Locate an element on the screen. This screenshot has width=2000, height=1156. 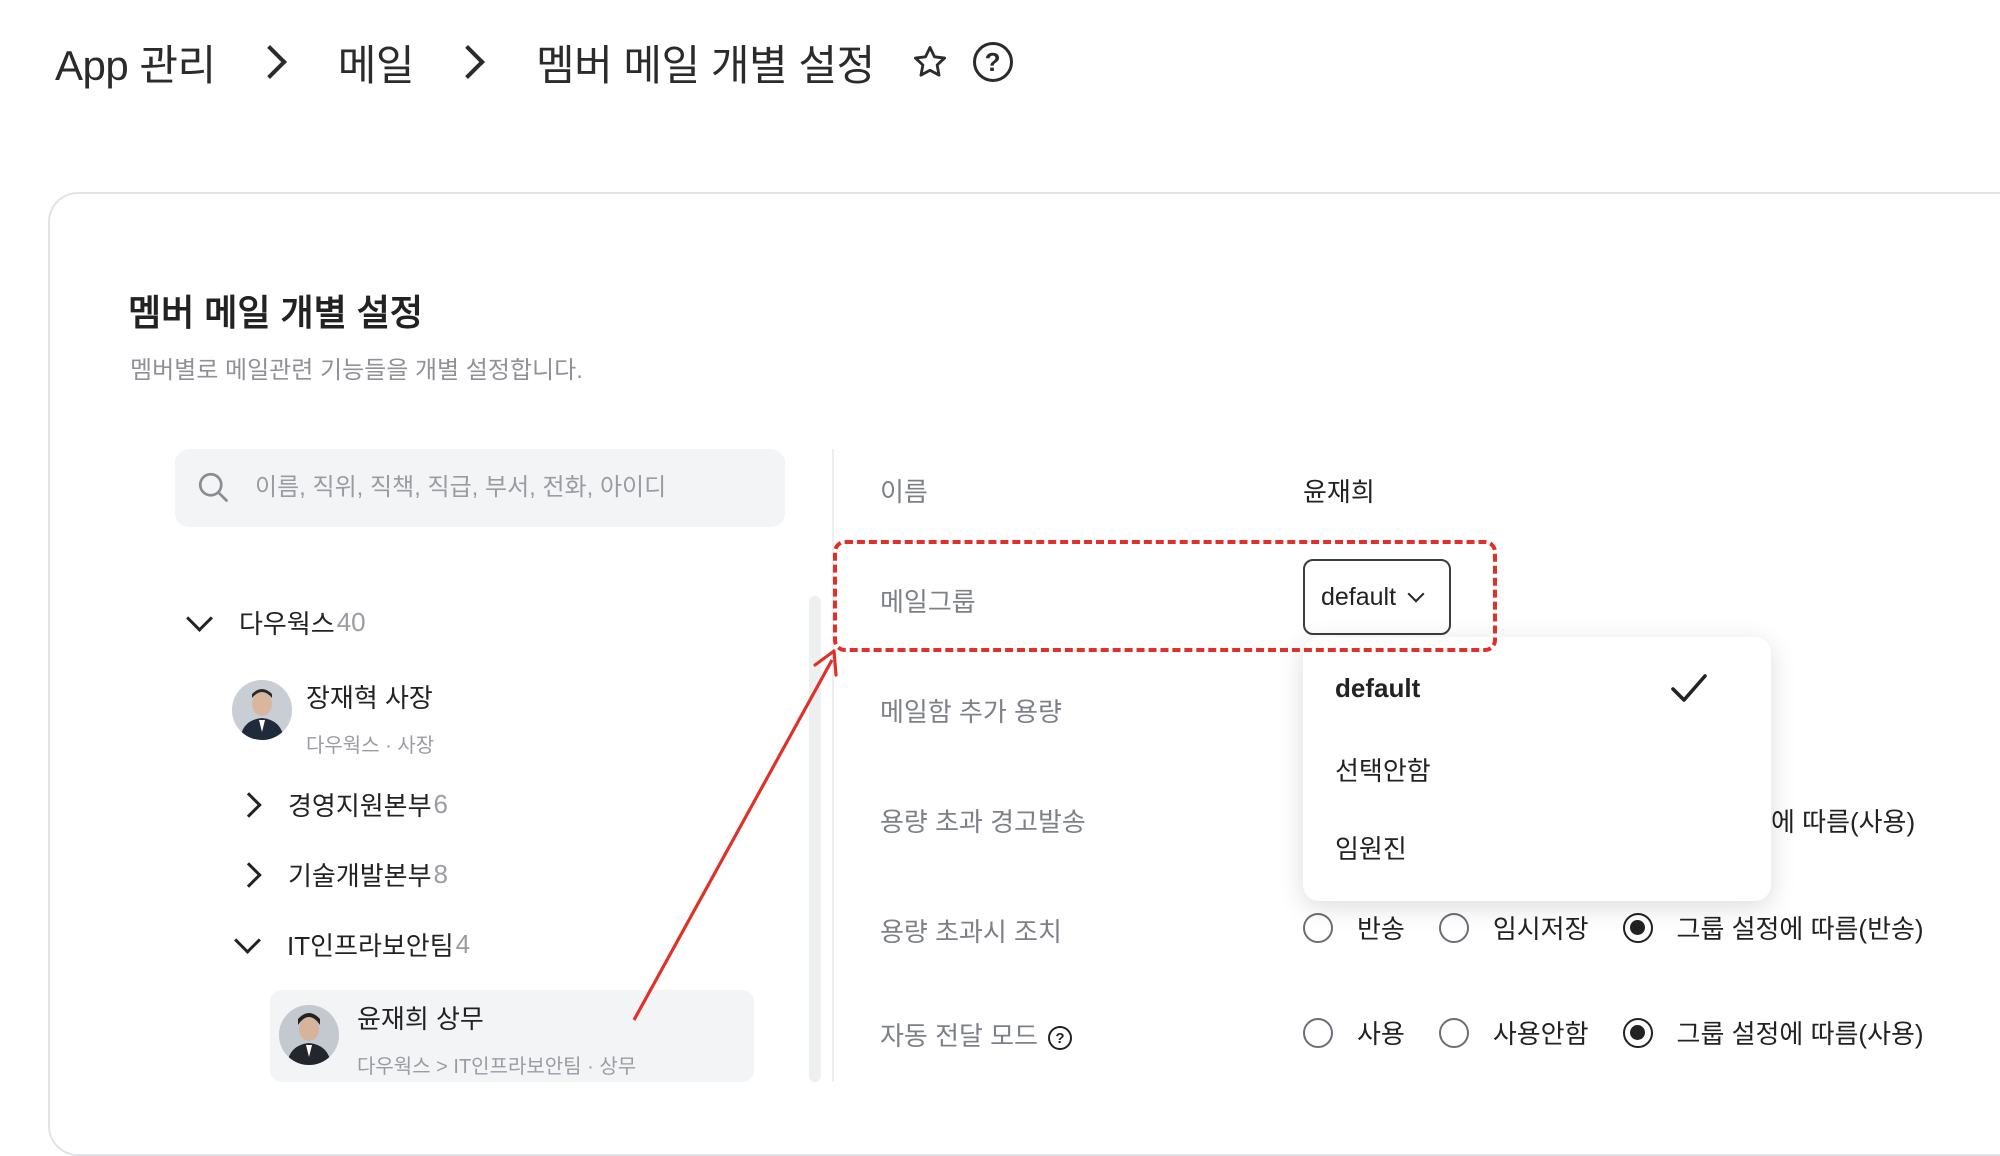
mailbox-quota-label: 메일함 추가 용량 is located at coordinates (971, 712).